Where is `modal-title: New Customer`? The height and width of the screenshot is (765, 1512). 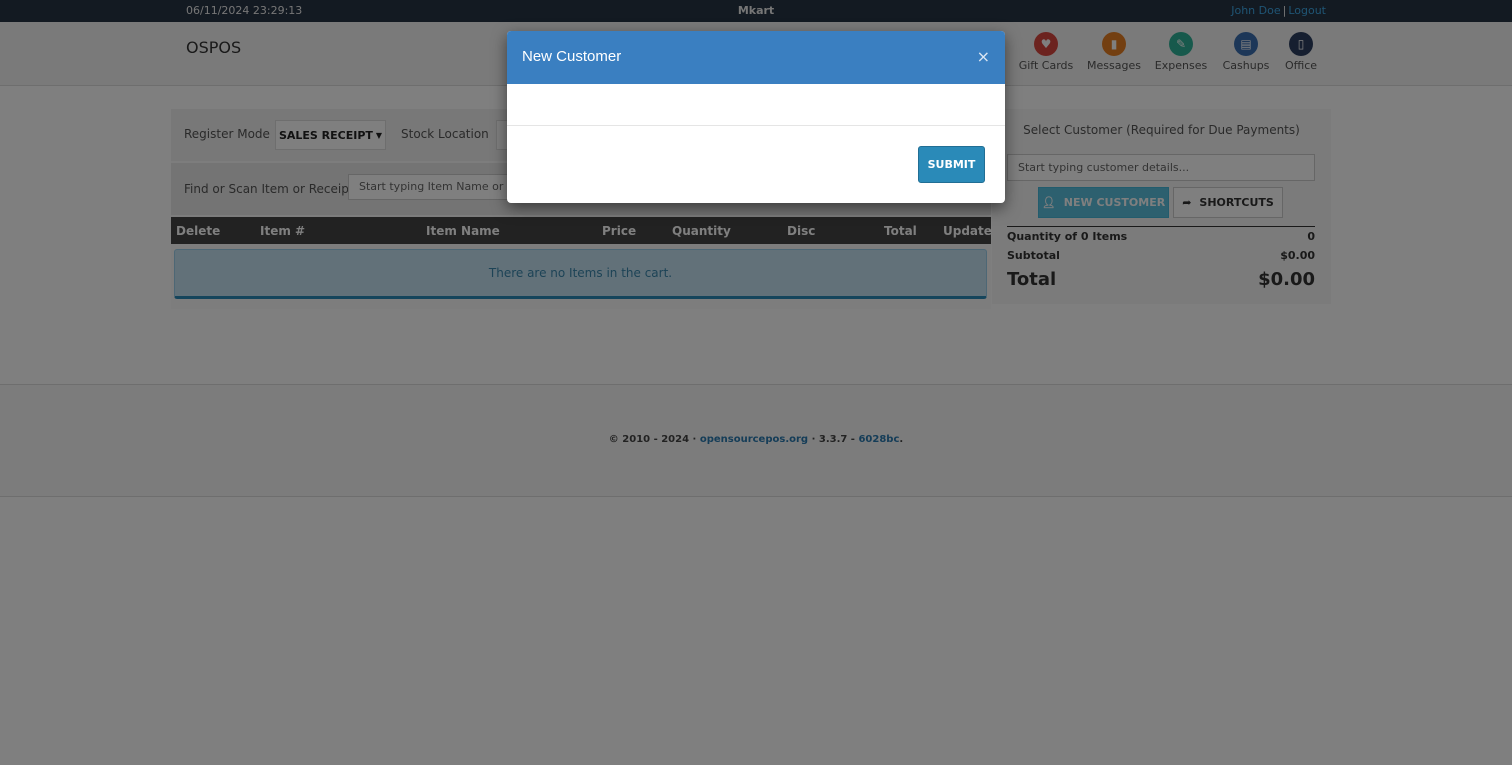 modal-title: New Customer is located at coordinates (572, 56).